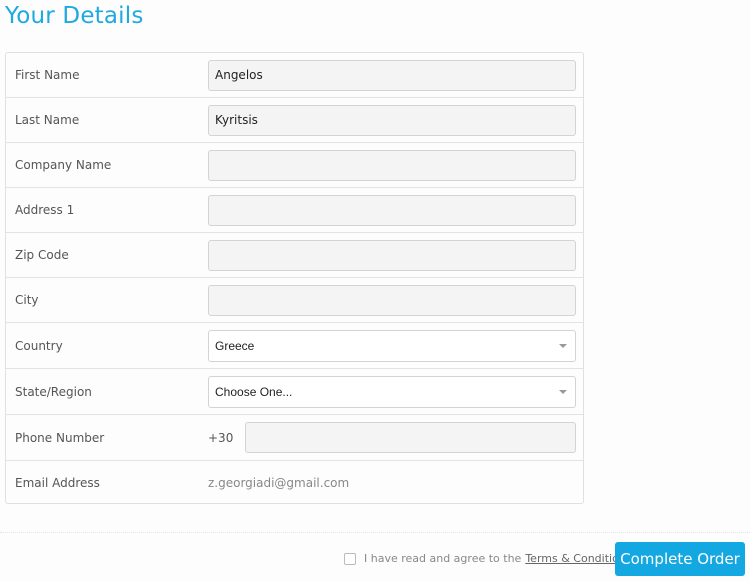 This screenshot has height=581, width=750. I want to click on zip-code-row: Zip Code, so click(294, 255).